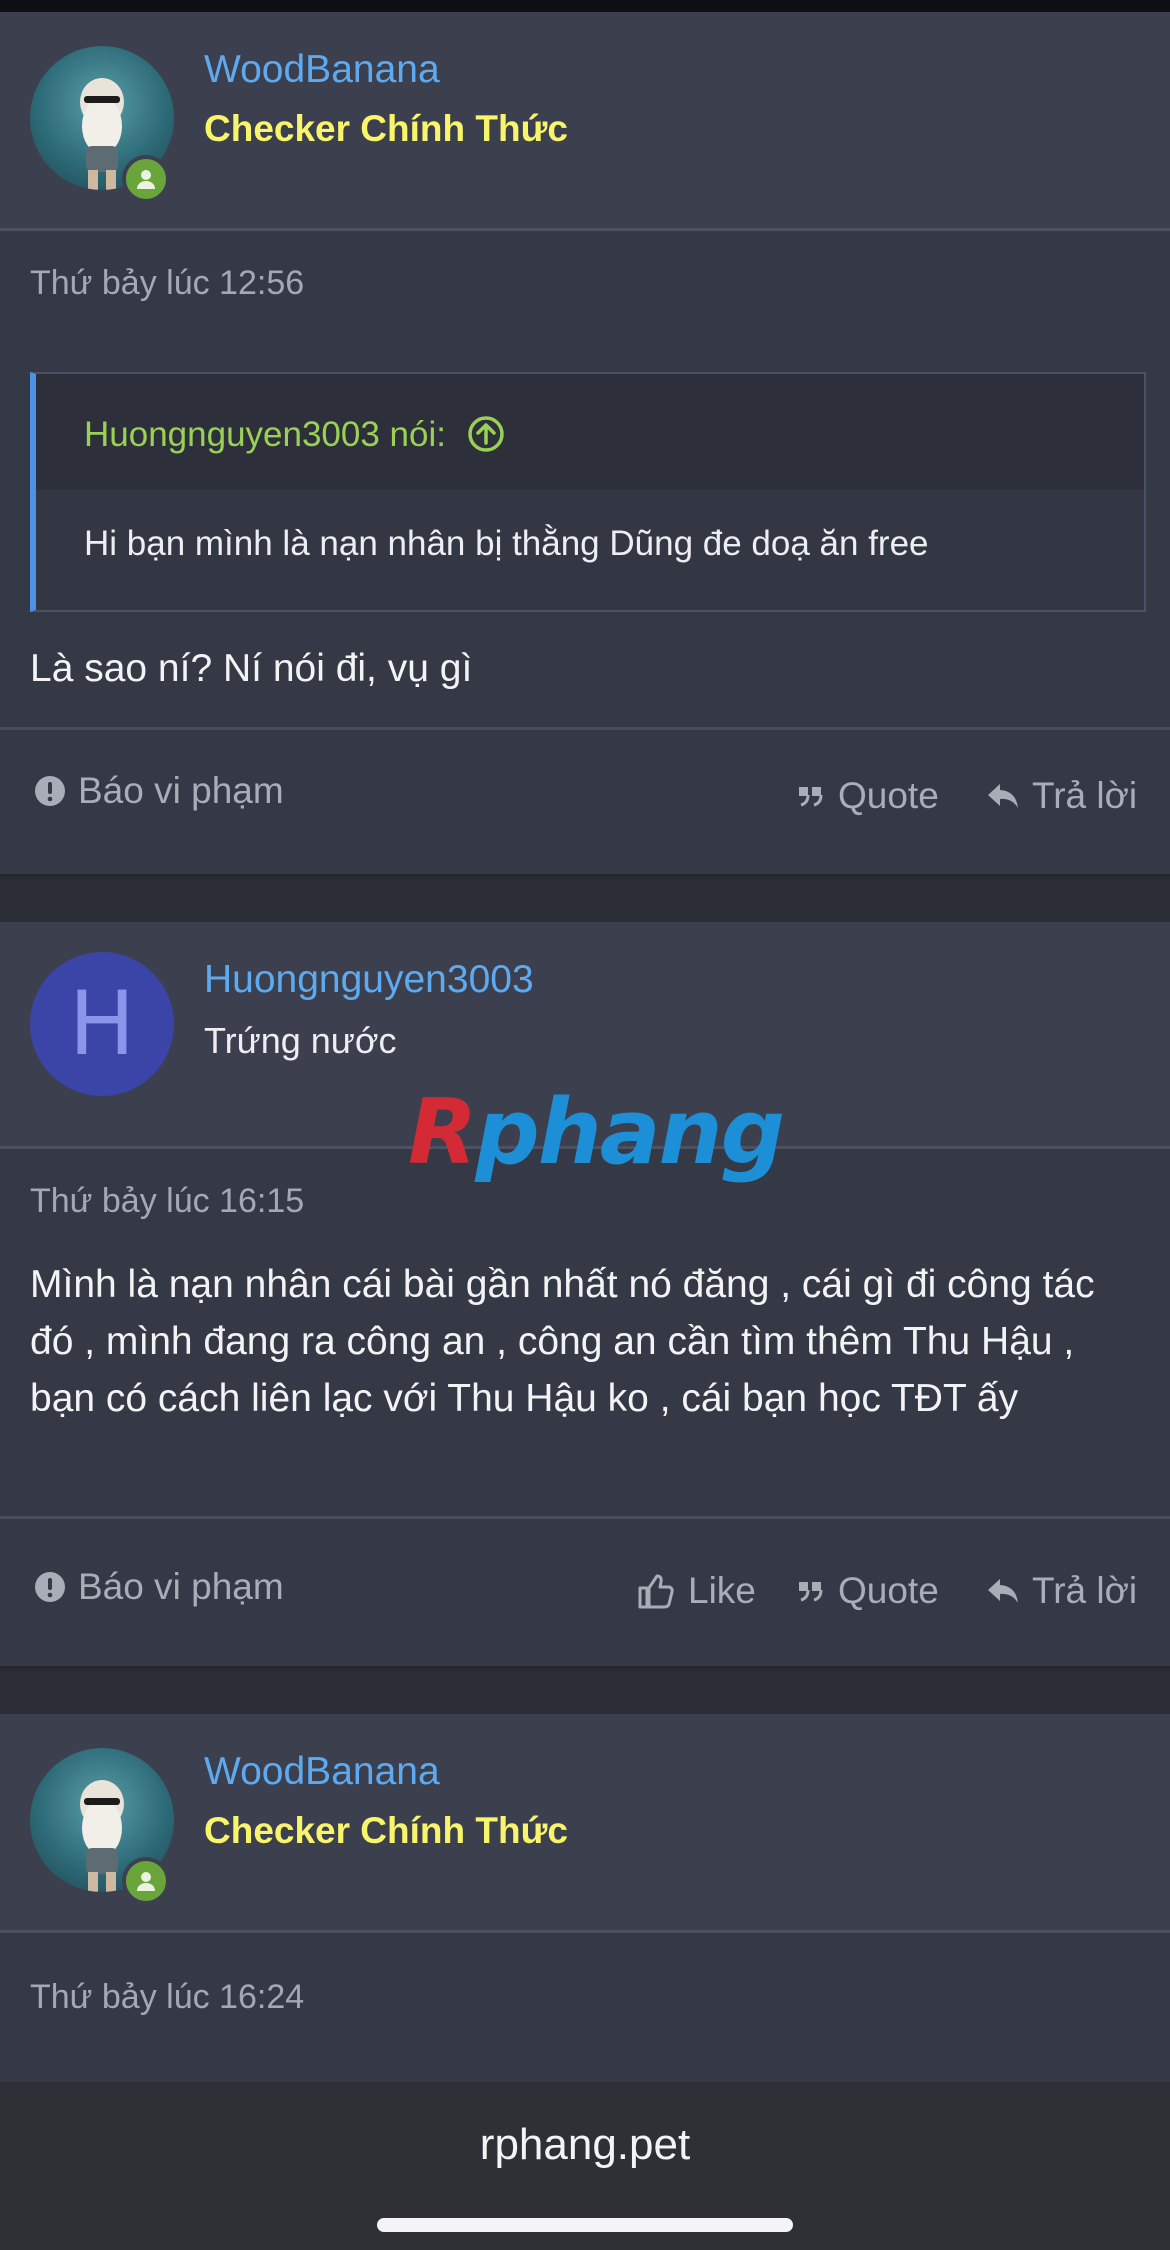 The width and height of the screenshot is (1170, 2250). What do you see at coordinates (585, 2145) in the screenshot?
I see `address-bar-url: rphang.pet` at bounding box center [585, 2145].